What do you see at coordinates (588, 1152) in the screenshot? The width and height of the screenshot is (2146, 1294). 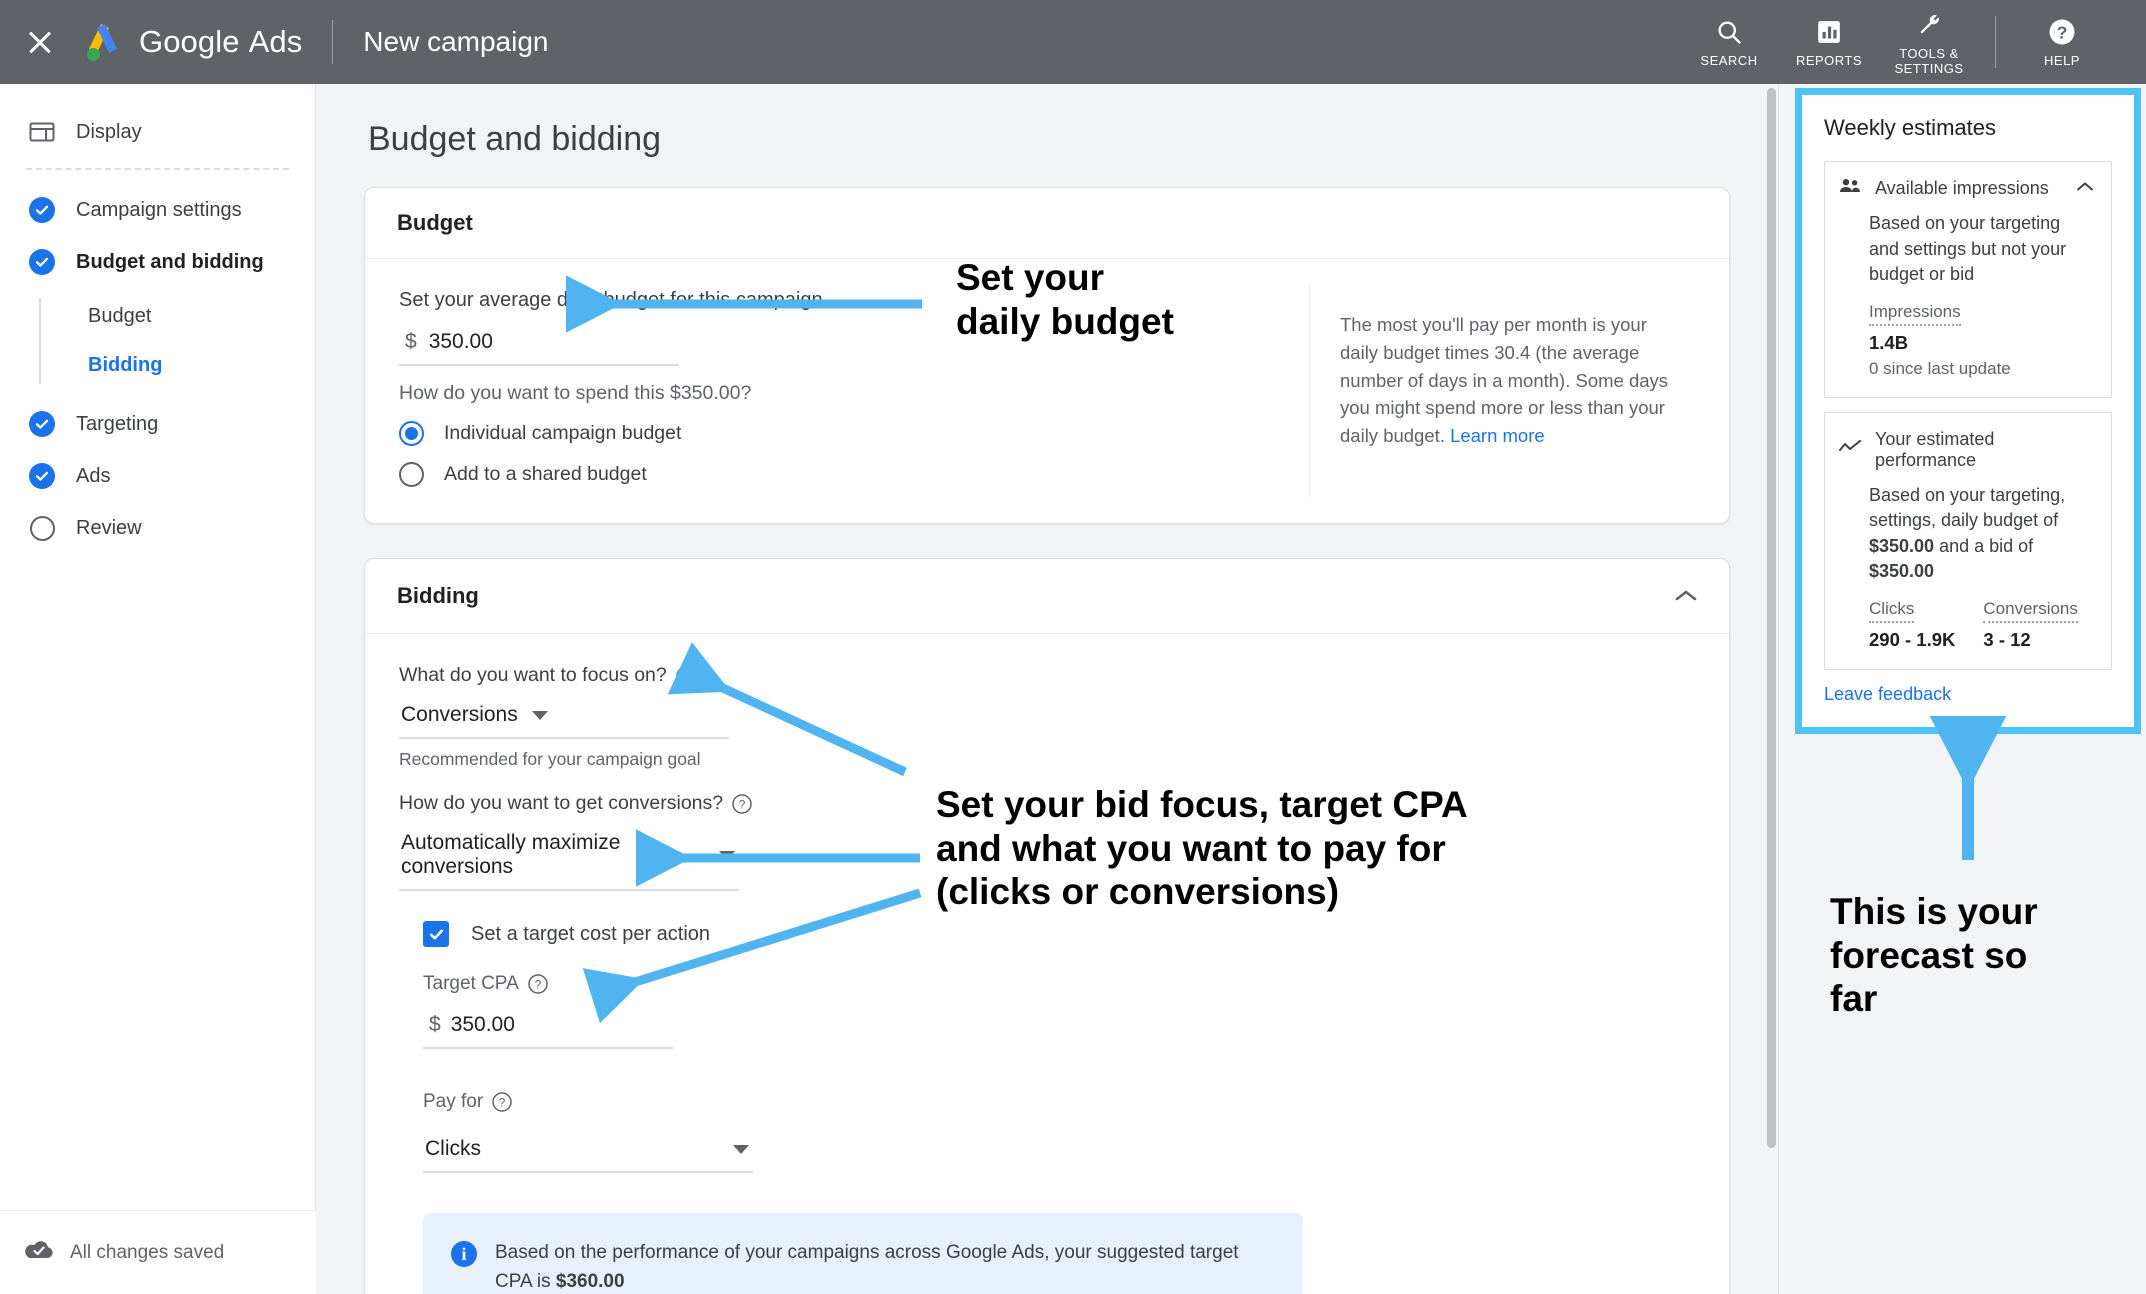 I see `pay-for-select: Clicks` at bounding box center [588, 1152].